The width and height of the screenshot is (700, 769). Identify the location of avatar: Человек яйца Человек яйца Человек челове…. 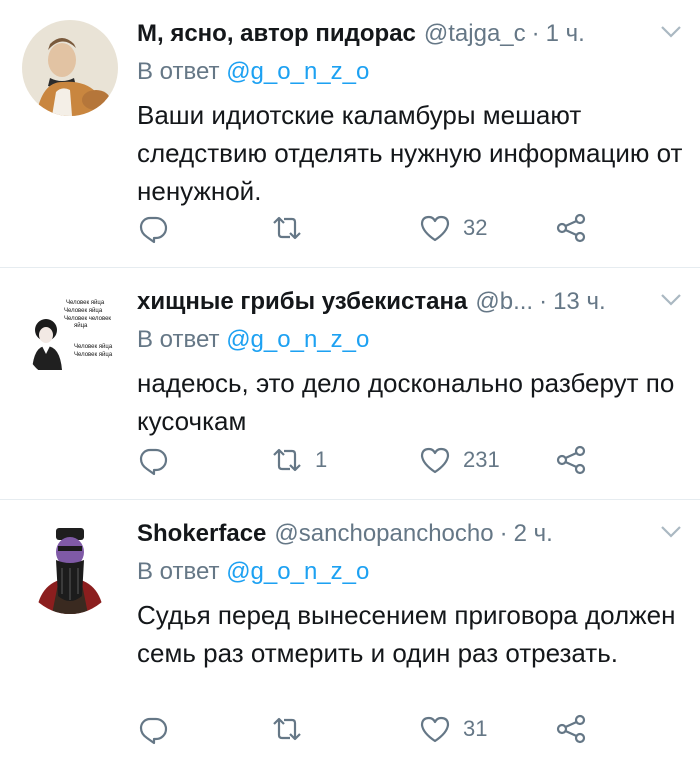
(70, 334).